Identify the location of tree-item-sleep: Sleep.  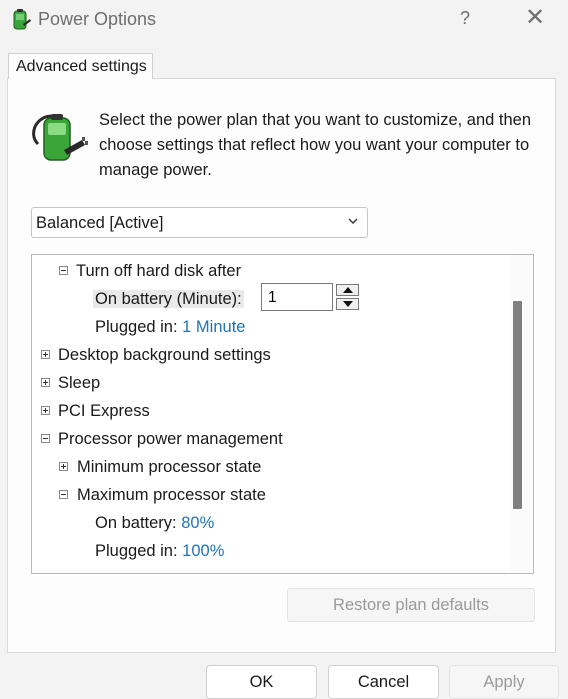
(69, 383).